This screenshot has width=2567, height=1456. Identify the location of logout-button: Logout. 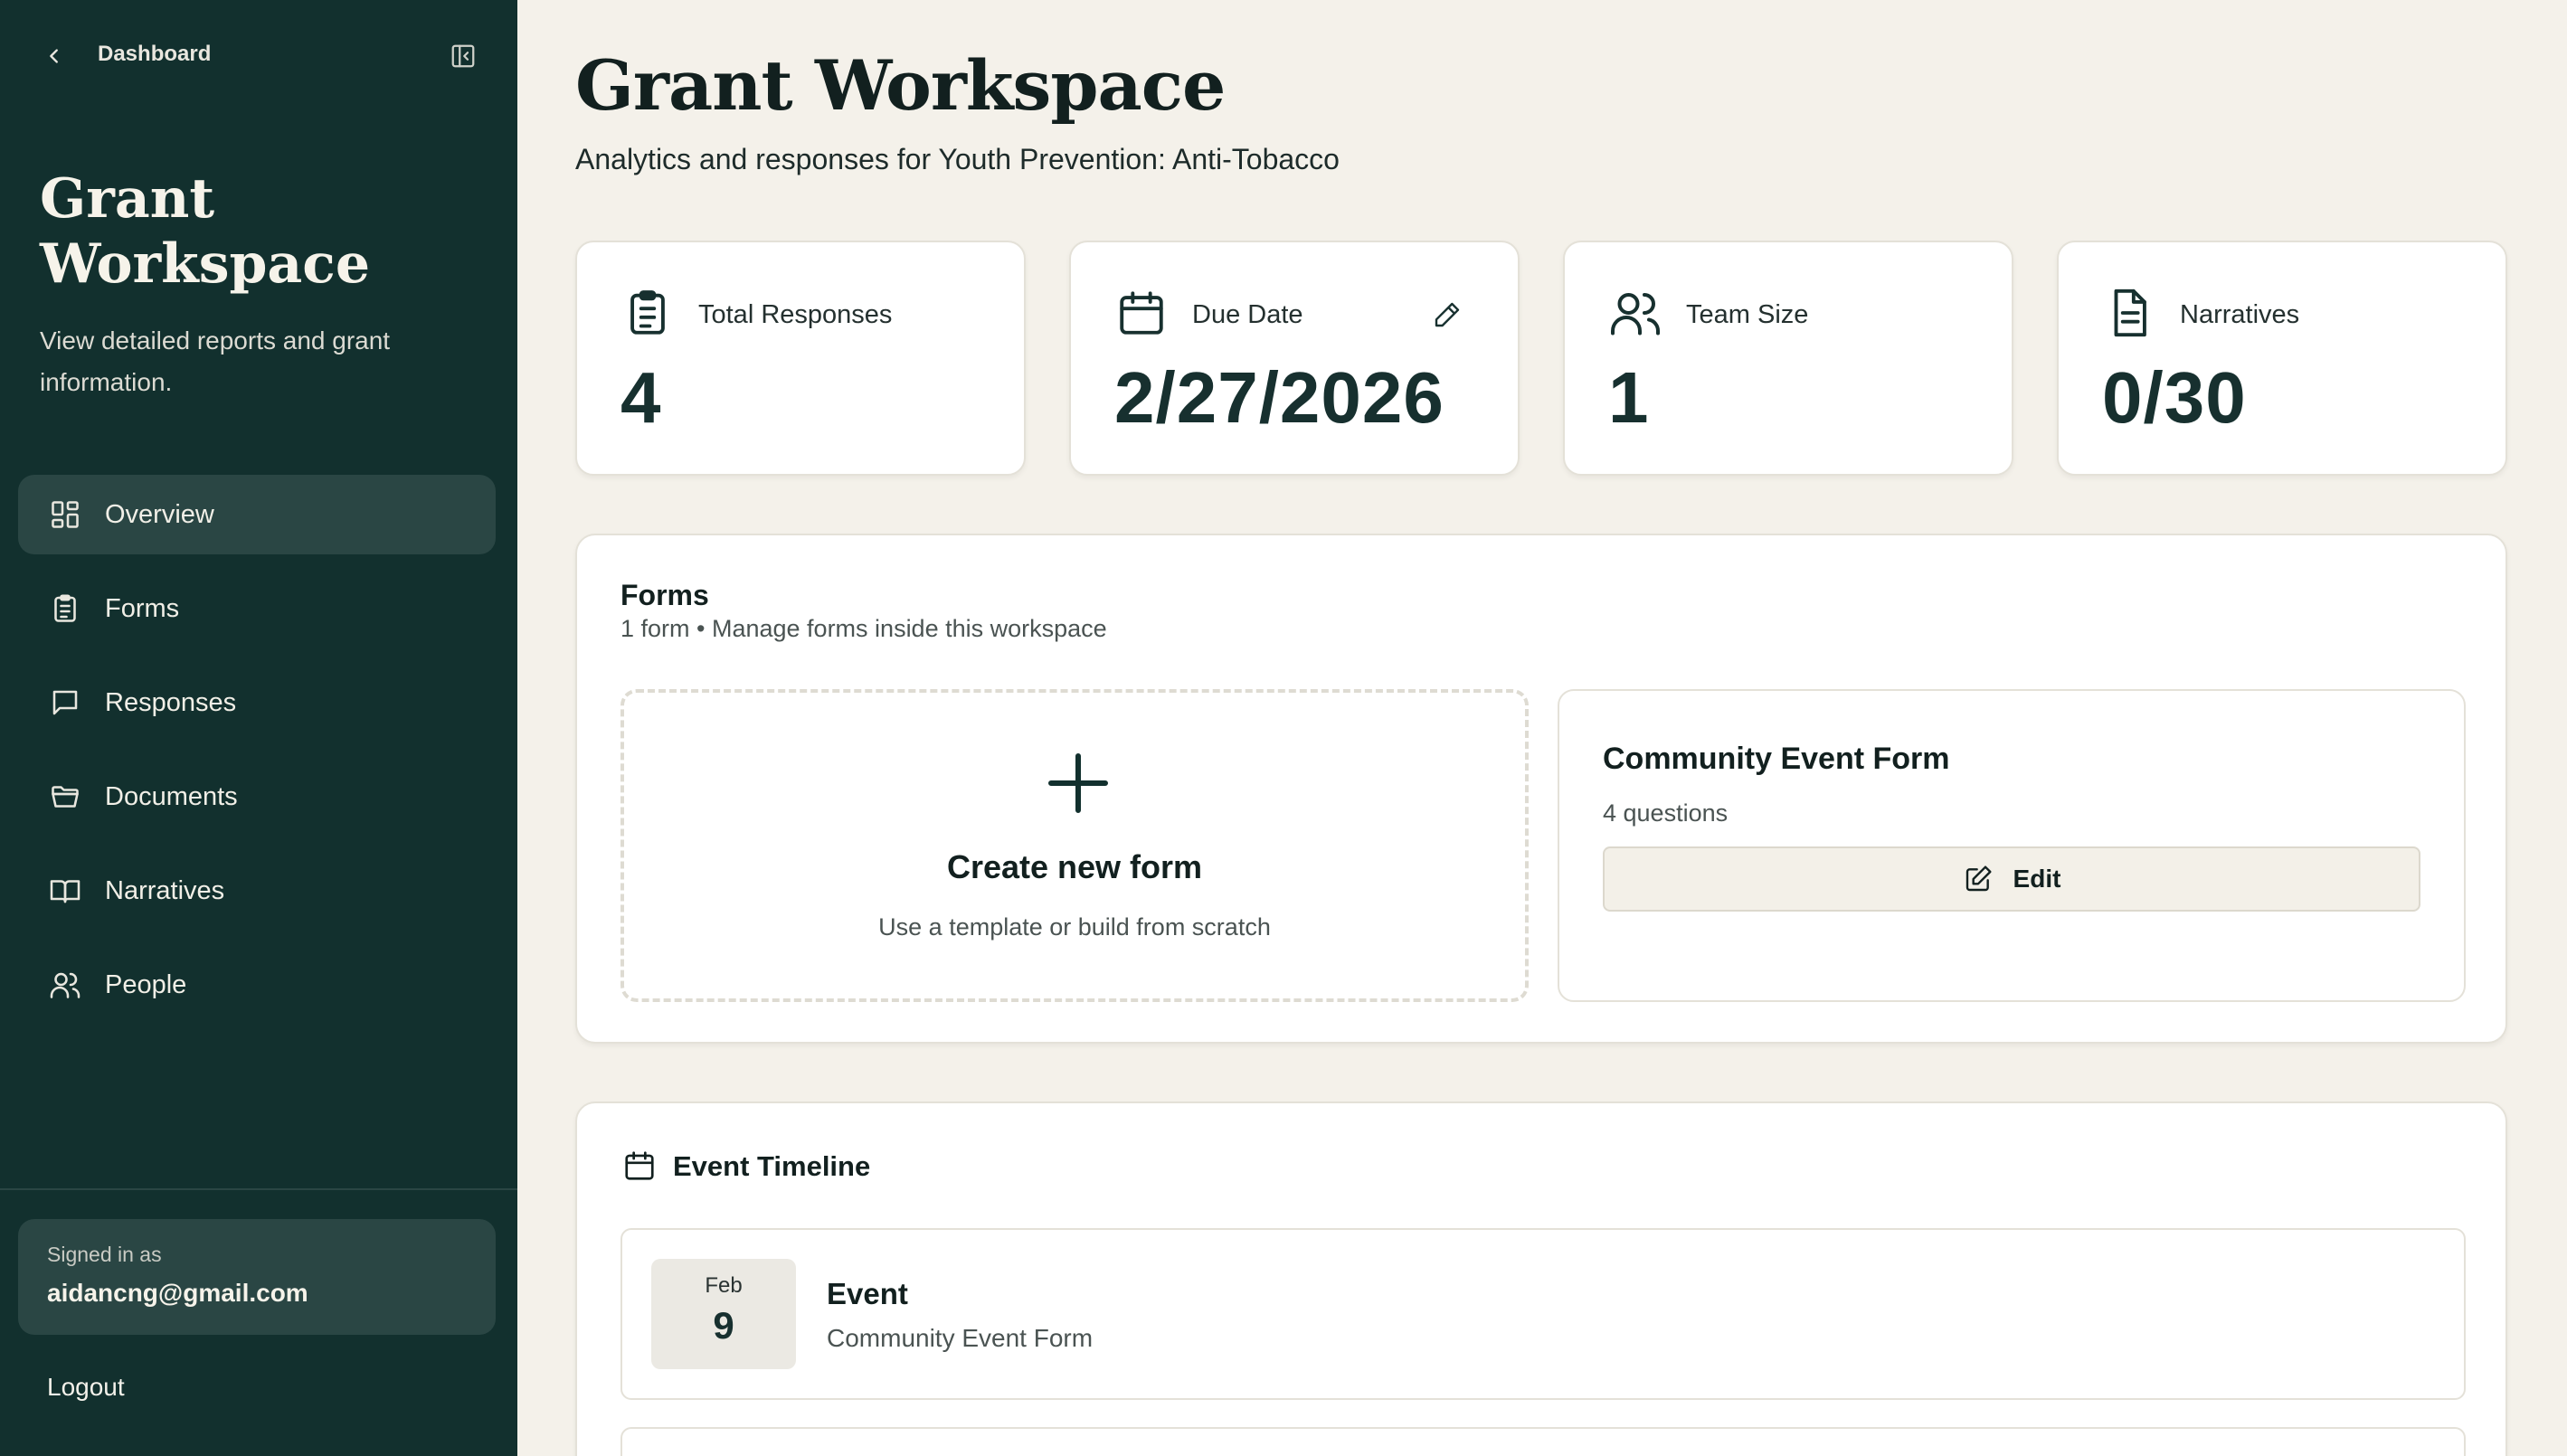
(86, 1388).